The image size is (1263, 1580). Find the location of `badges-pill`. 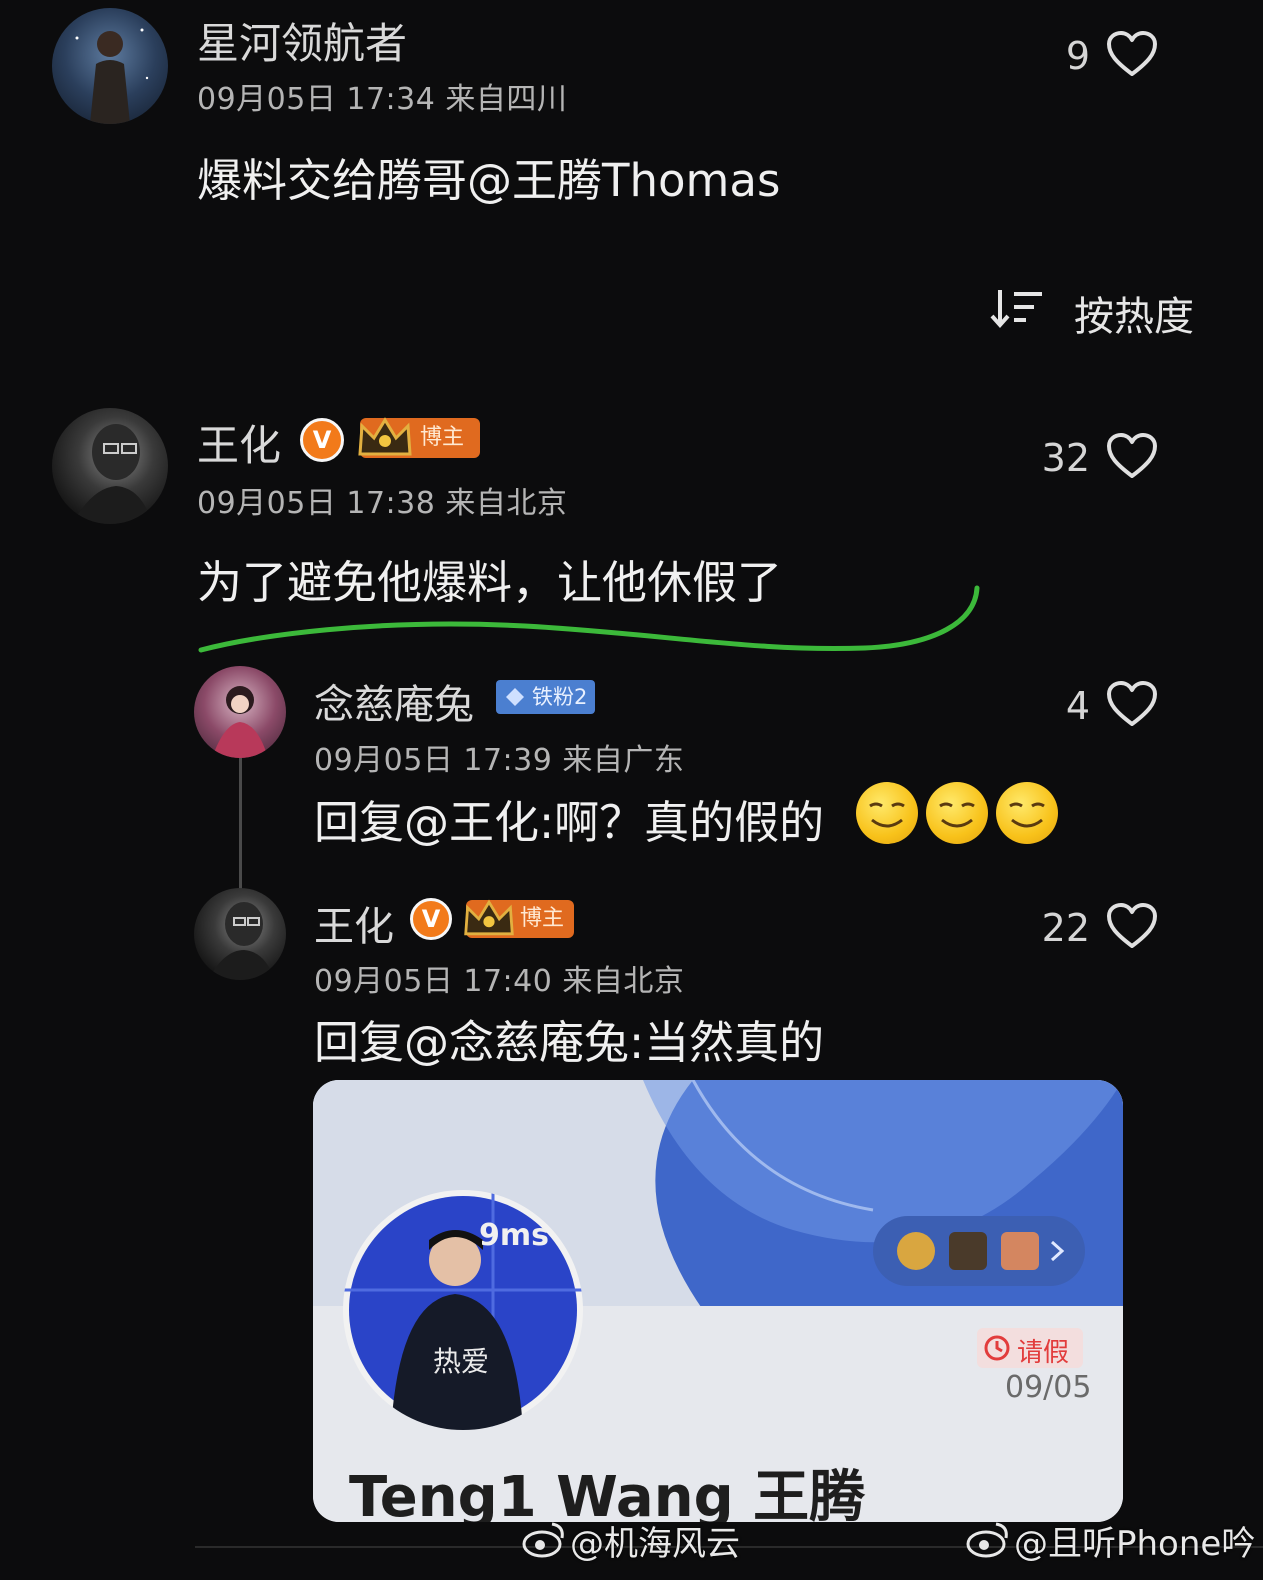

badges-pill is located at coordinates (979, 1251).